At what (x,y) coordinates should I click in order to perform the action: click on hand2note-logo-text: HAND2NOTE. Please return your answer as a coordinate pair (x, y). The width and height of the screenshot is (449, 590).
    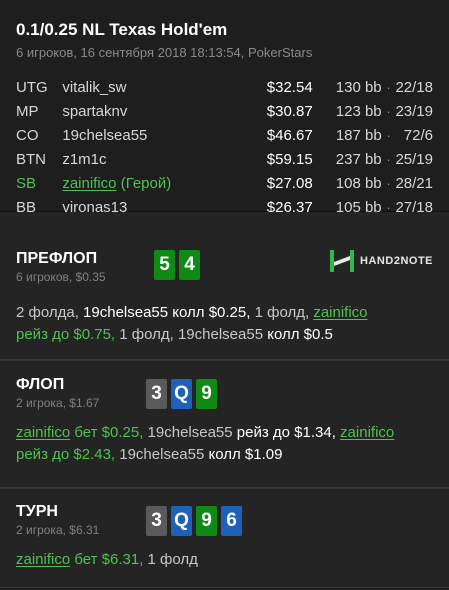
    Looking at the image, I should click on (396, 261).